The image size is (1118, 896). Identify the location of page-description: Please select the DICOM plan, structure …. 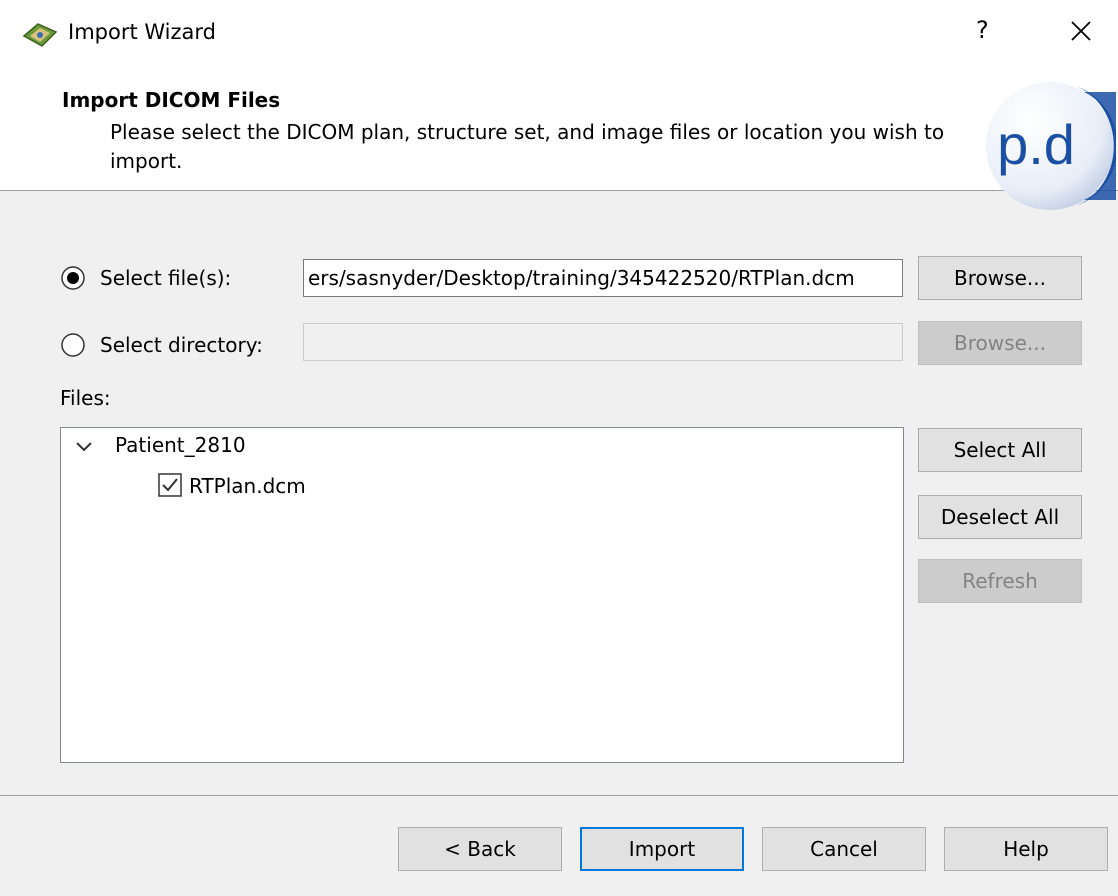
(527, 146).